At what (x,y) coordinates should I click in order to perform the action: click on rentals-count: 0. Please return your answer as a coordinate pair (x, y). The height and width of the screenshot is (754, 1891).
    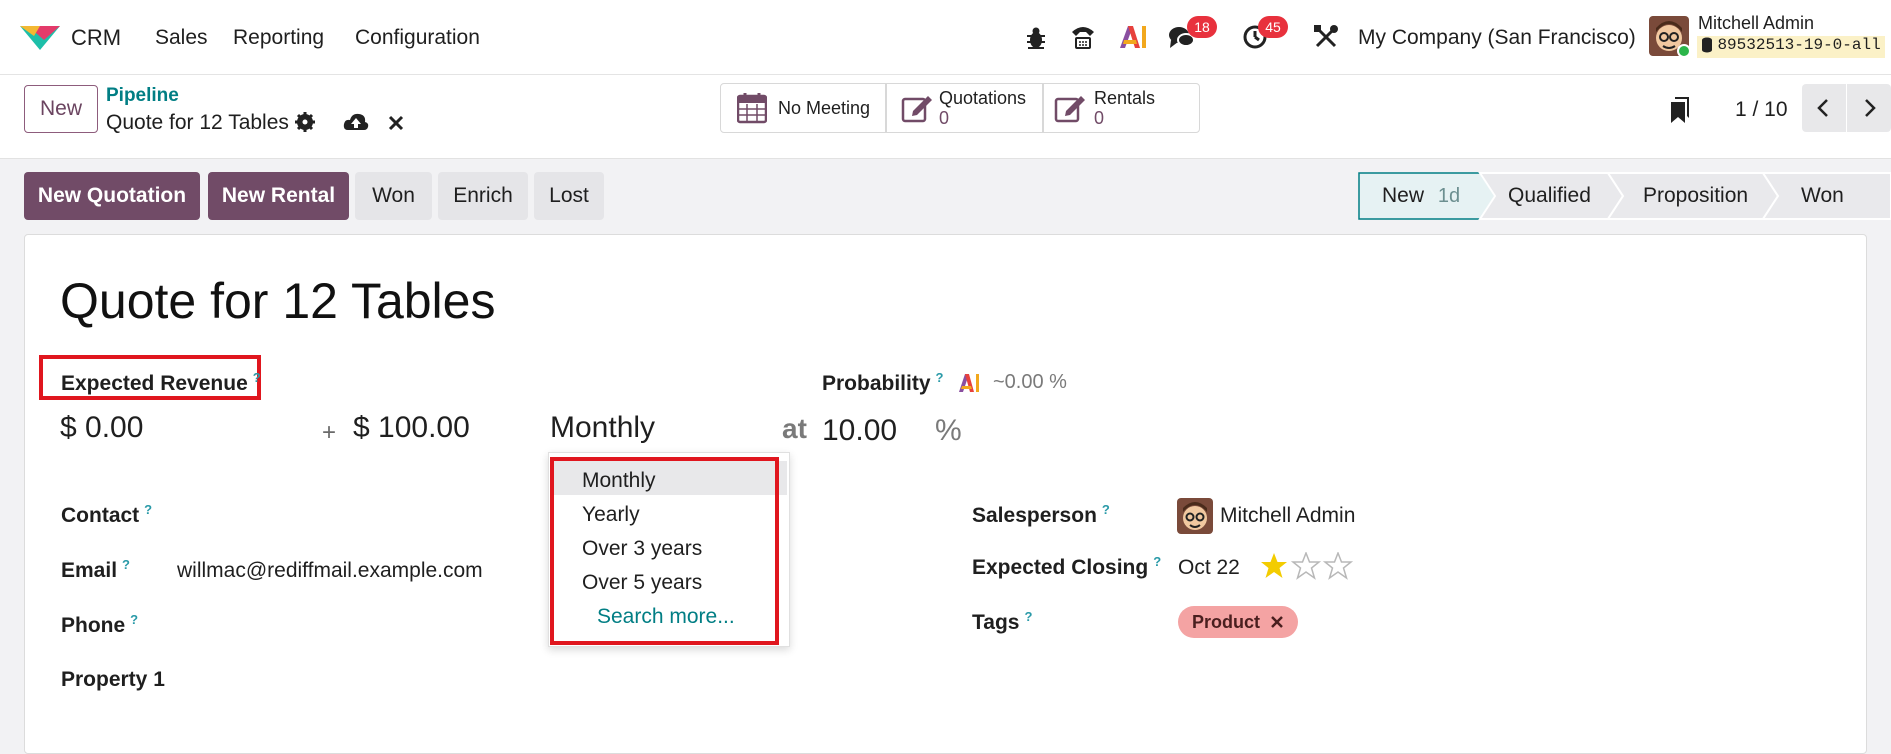
    Looking at the image, I should click on (1099, 118).